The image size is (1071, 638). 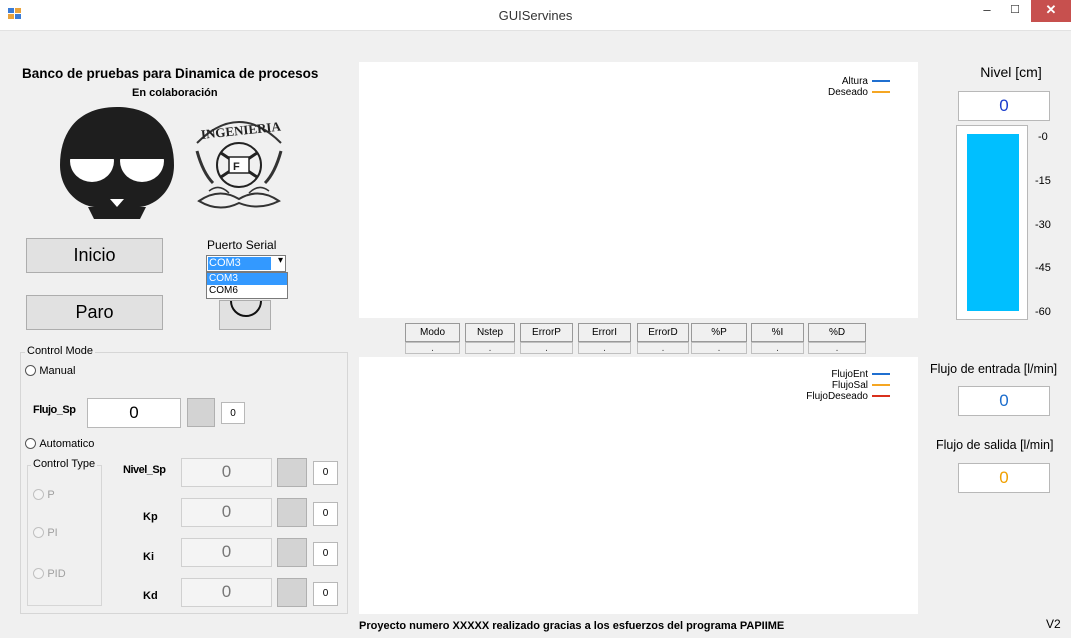 I want to click on connect-button, so click(x=245, y=315).